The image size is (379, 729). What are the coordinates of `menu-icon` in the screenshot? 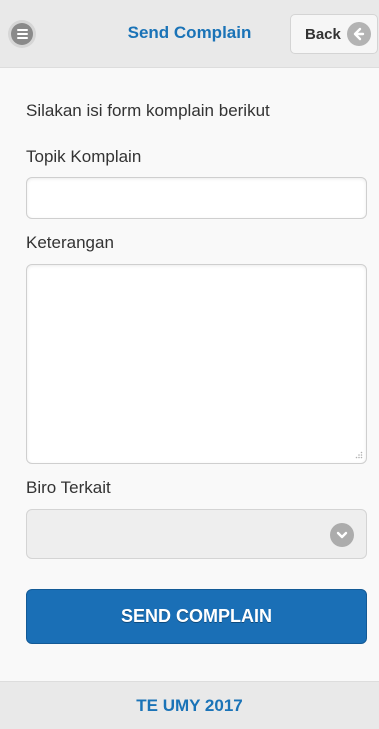 It's located at (22, 34).